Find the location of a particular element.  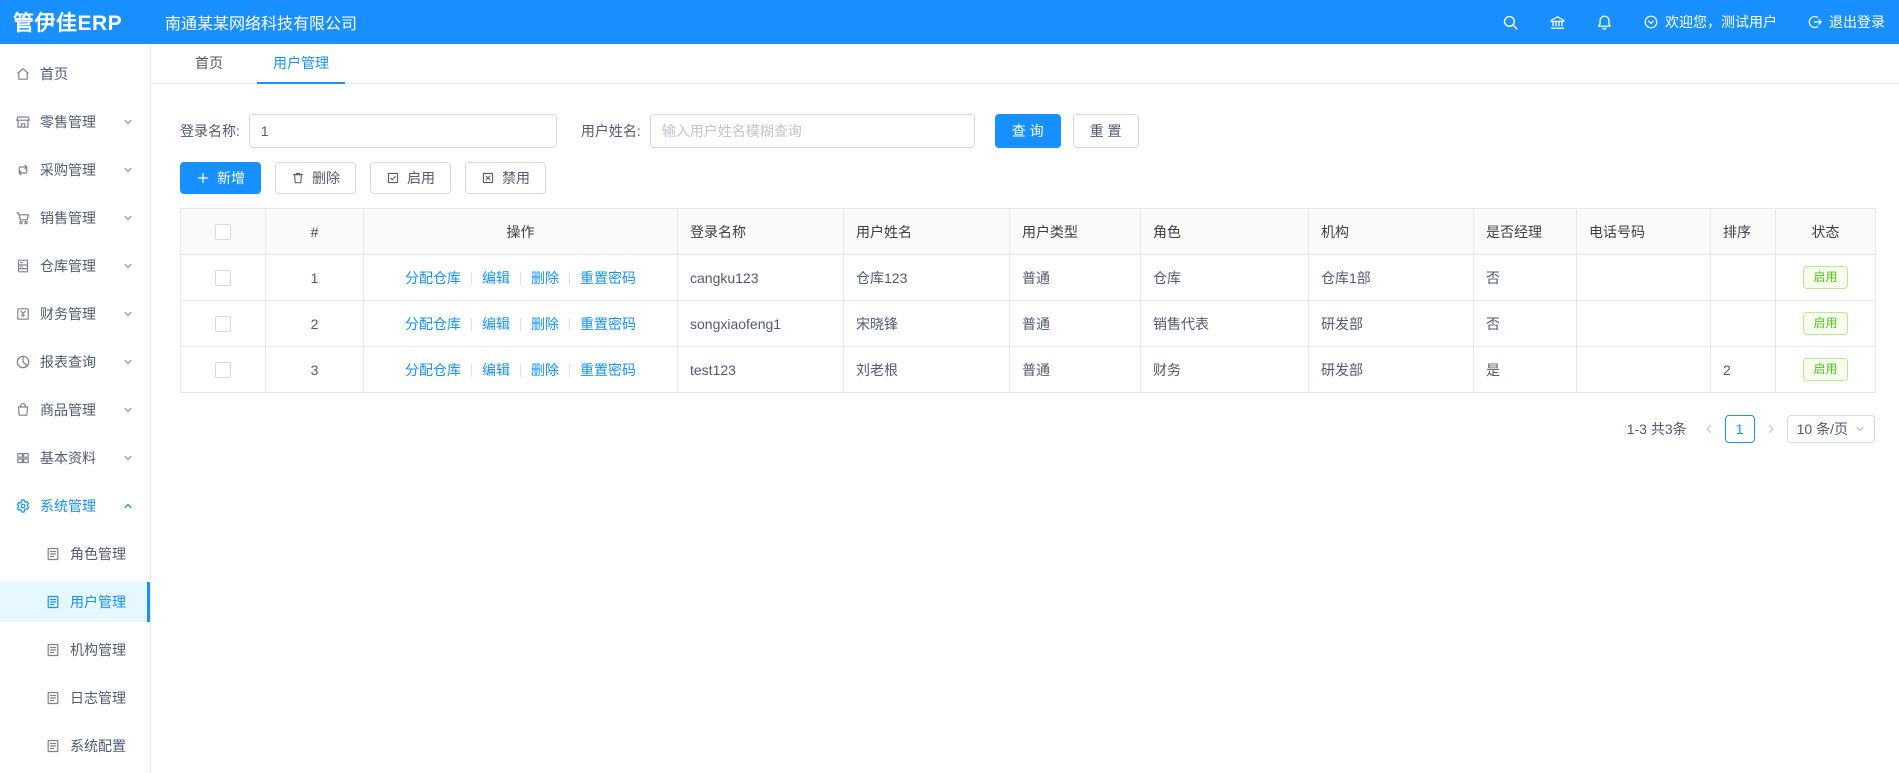

user-name-input is located at coordinates (812, 131).